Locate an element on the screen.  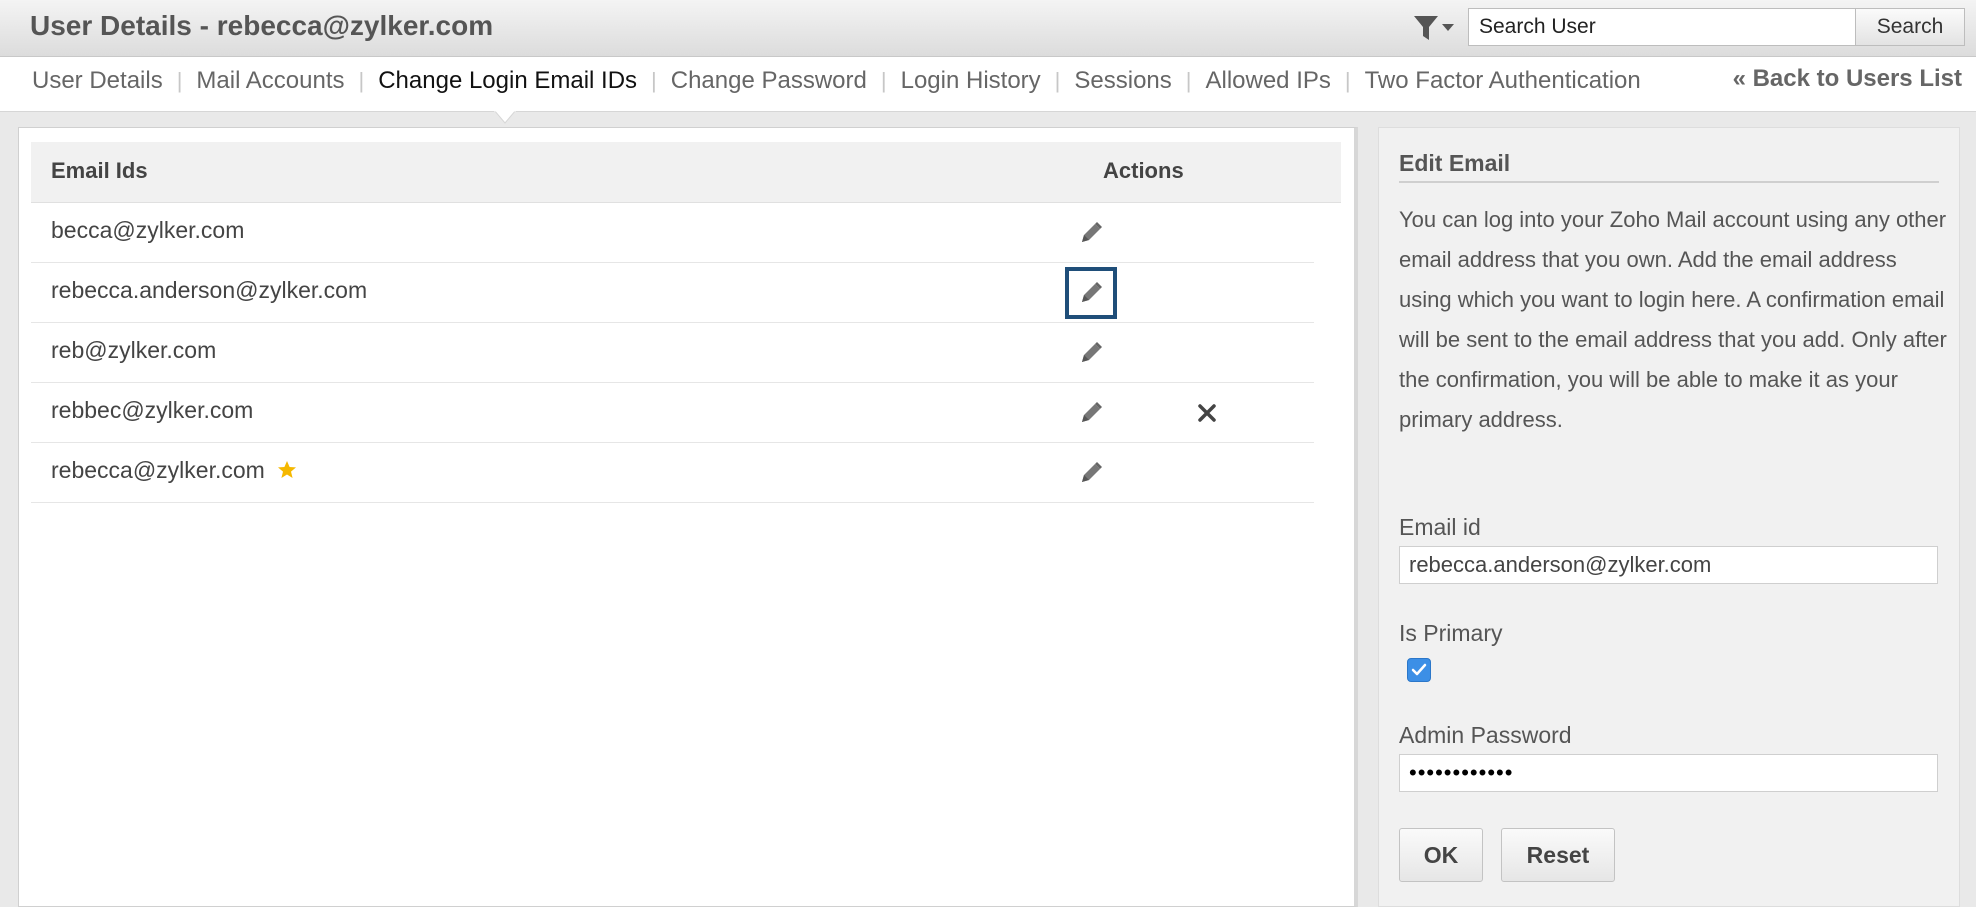
is-primary-checkbox is located at coordinates (1419, 670).